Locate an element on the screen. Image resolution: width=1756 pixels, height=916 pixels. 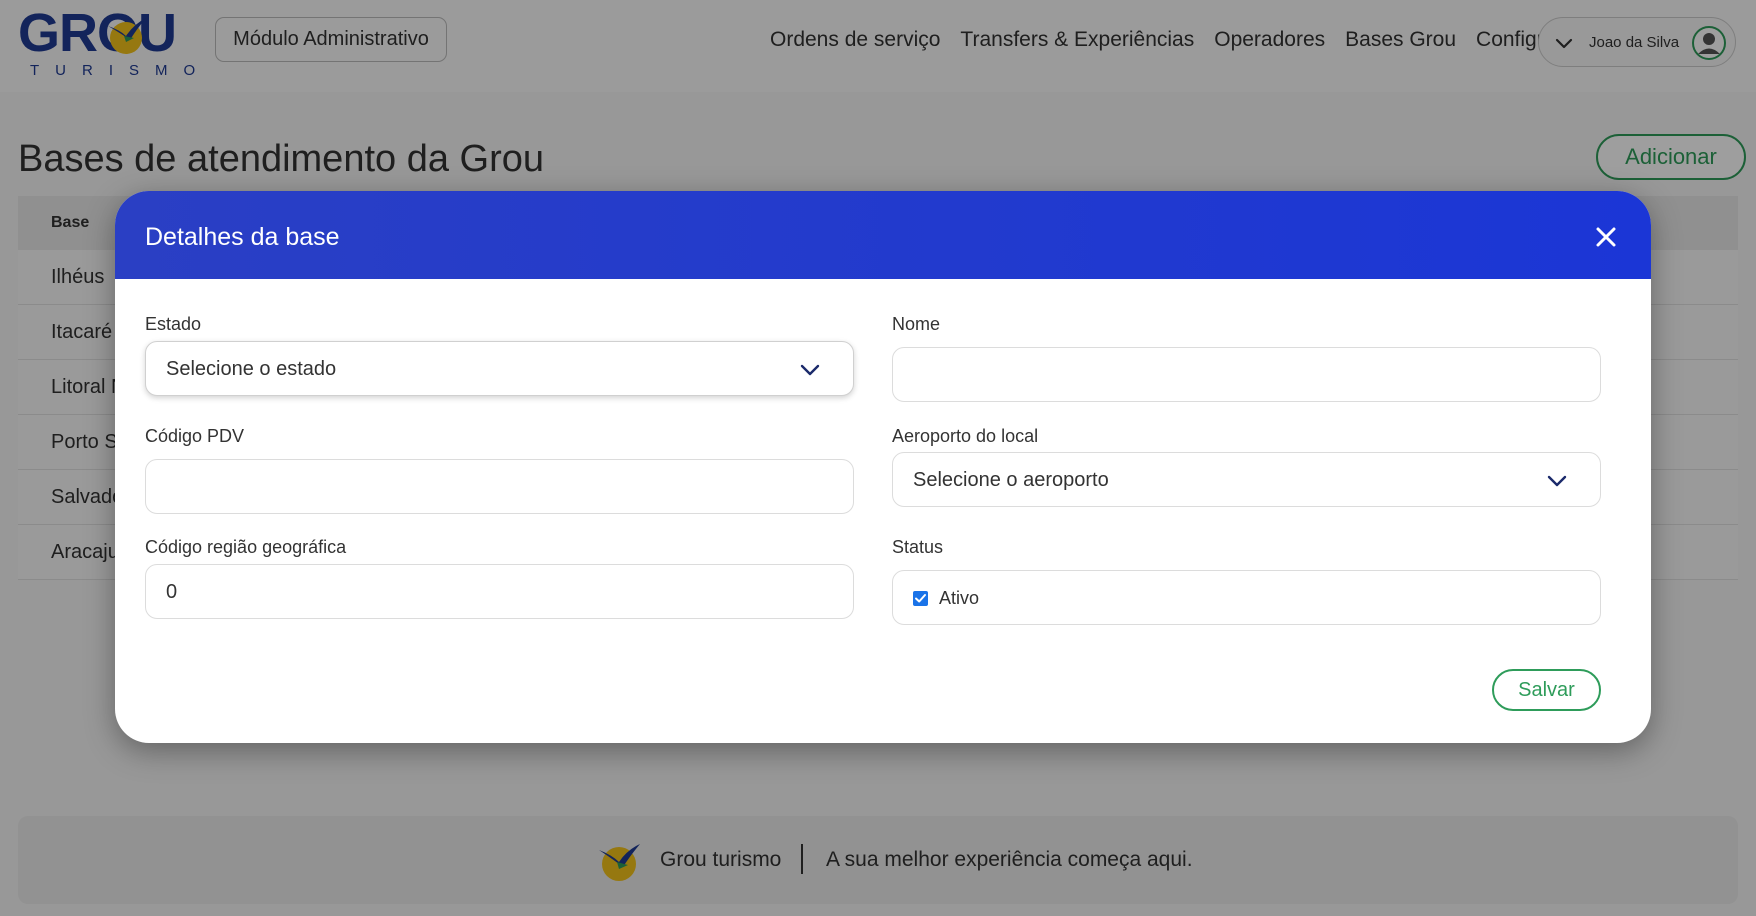
codigo-regiao-value: 0 is located at coordinates (172, 592).